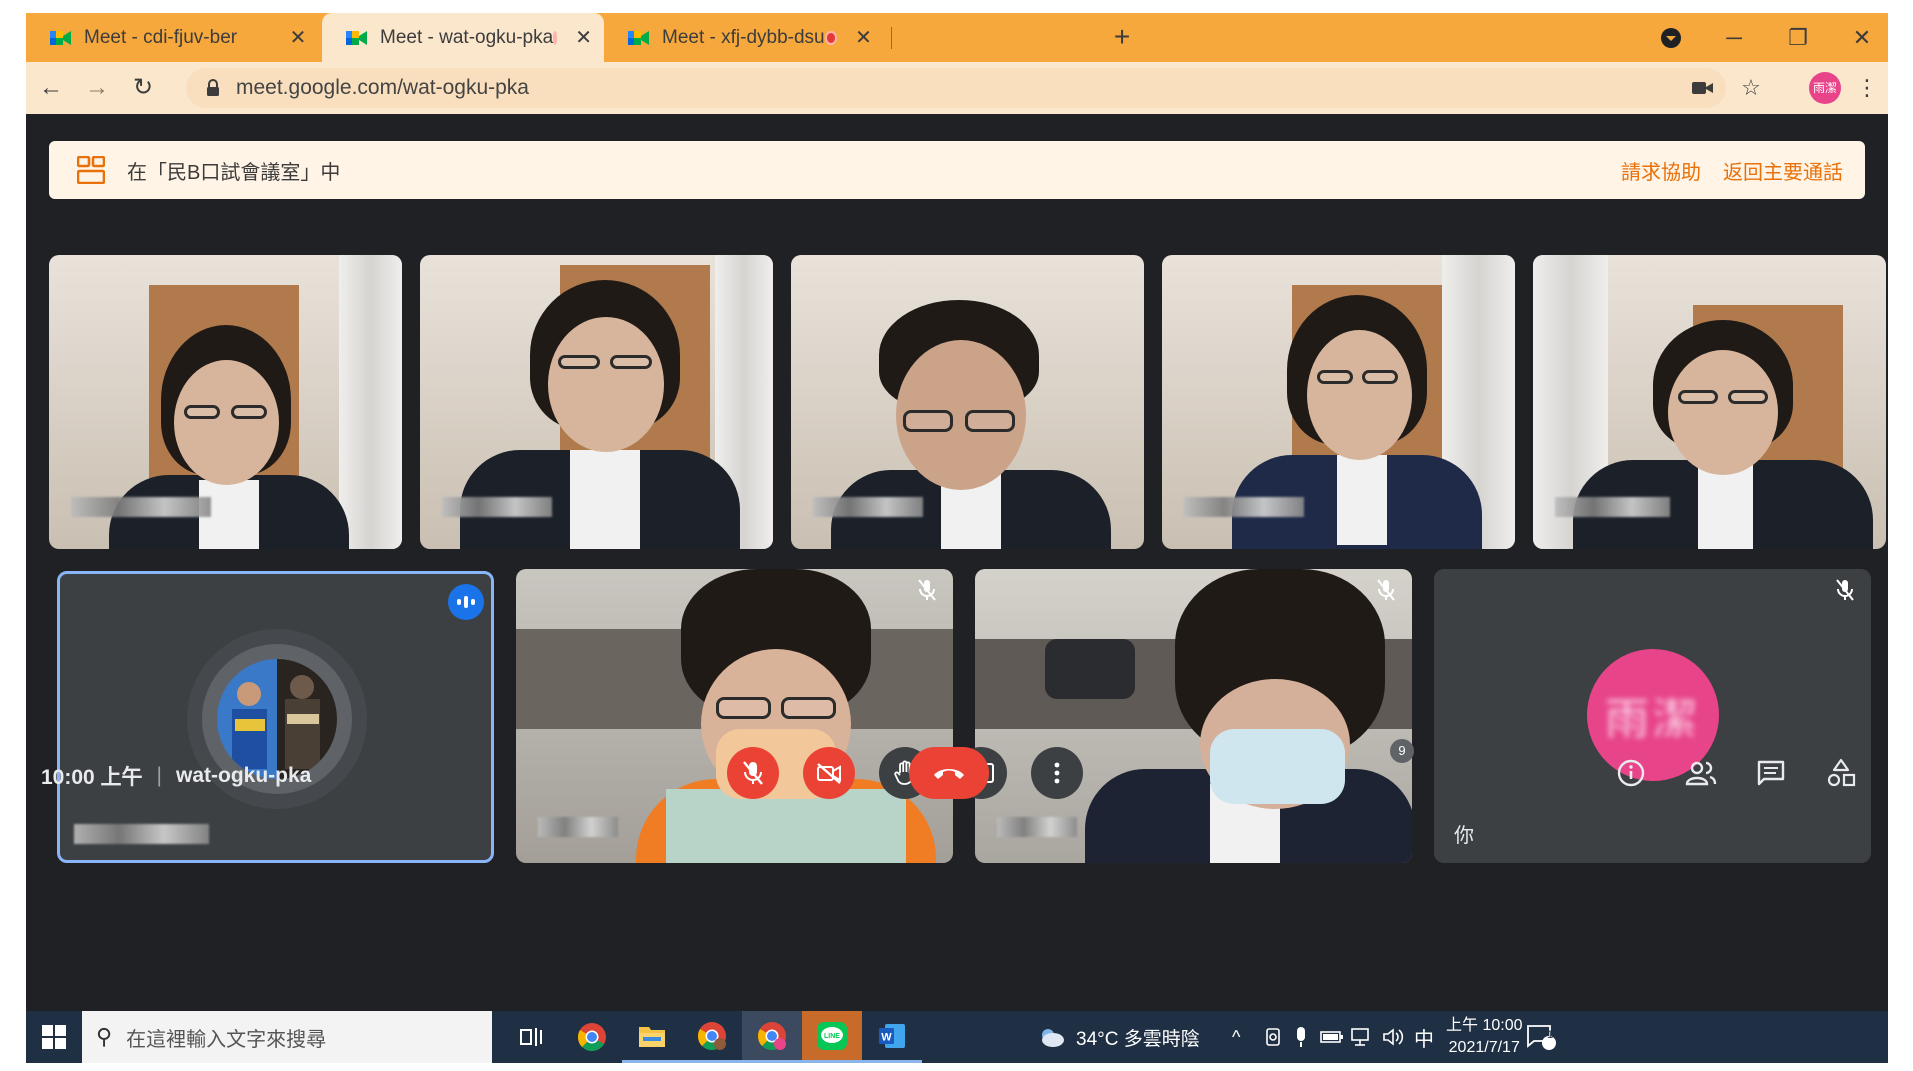 This screenshot has width=1913, height=1071. I want to click on svg-text: LINE, so click(832, 1036).